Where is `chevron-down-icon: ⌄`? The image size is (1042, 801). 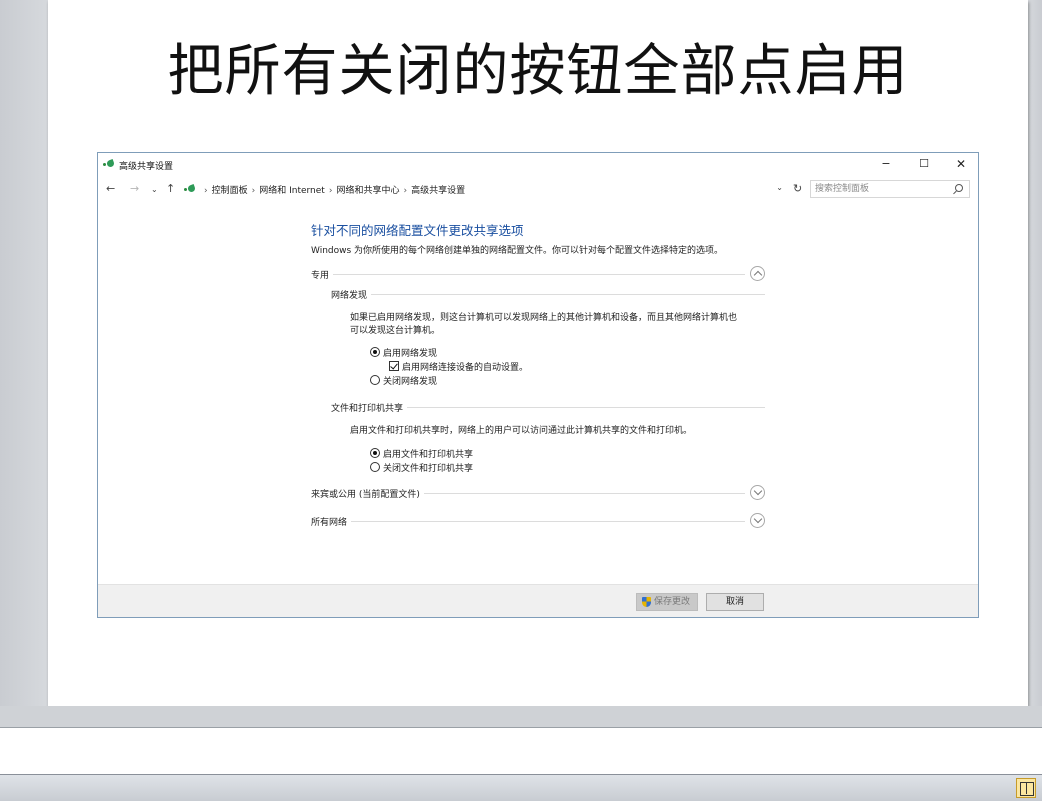
chevron-down-icon: ⌄ is located at coordinates (779, 187).